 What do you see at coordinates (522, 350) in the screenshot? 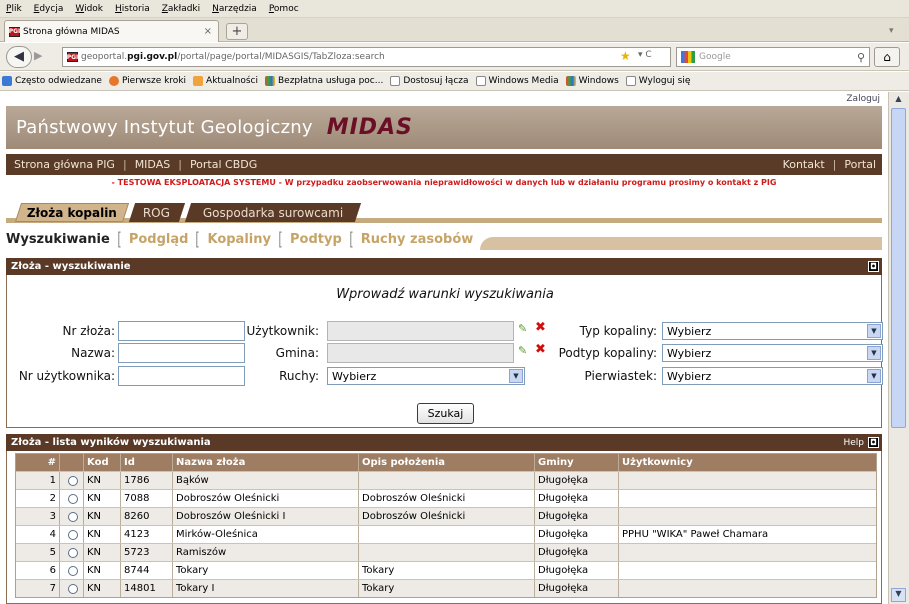
I see `pick-gmina-icon: ✎` at bounding box center [522, 350].